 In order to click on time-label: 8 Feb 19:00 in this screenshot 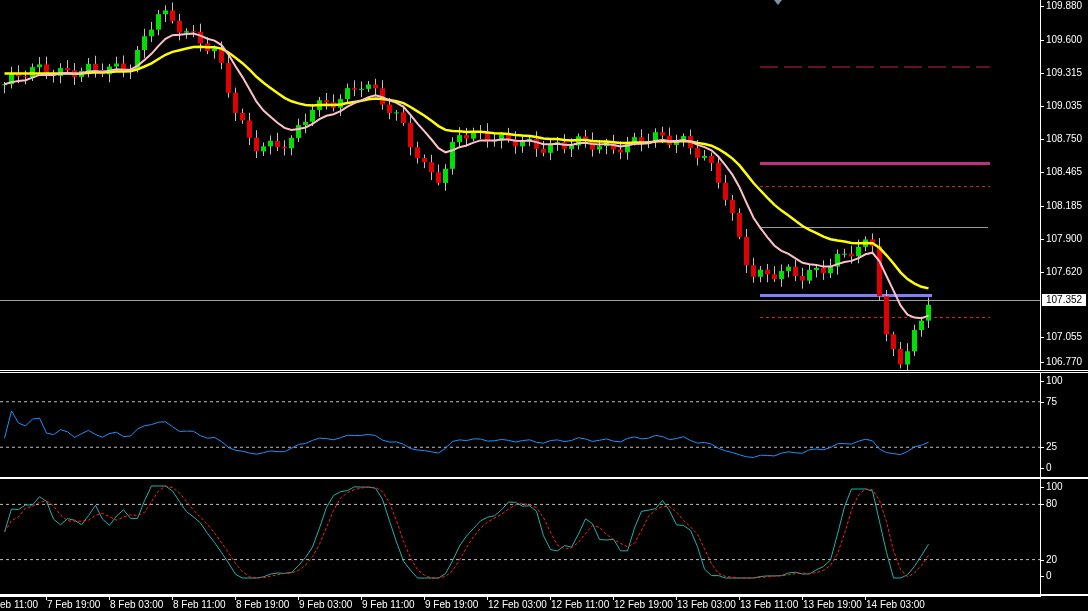, I will do `click(263, 605)`.